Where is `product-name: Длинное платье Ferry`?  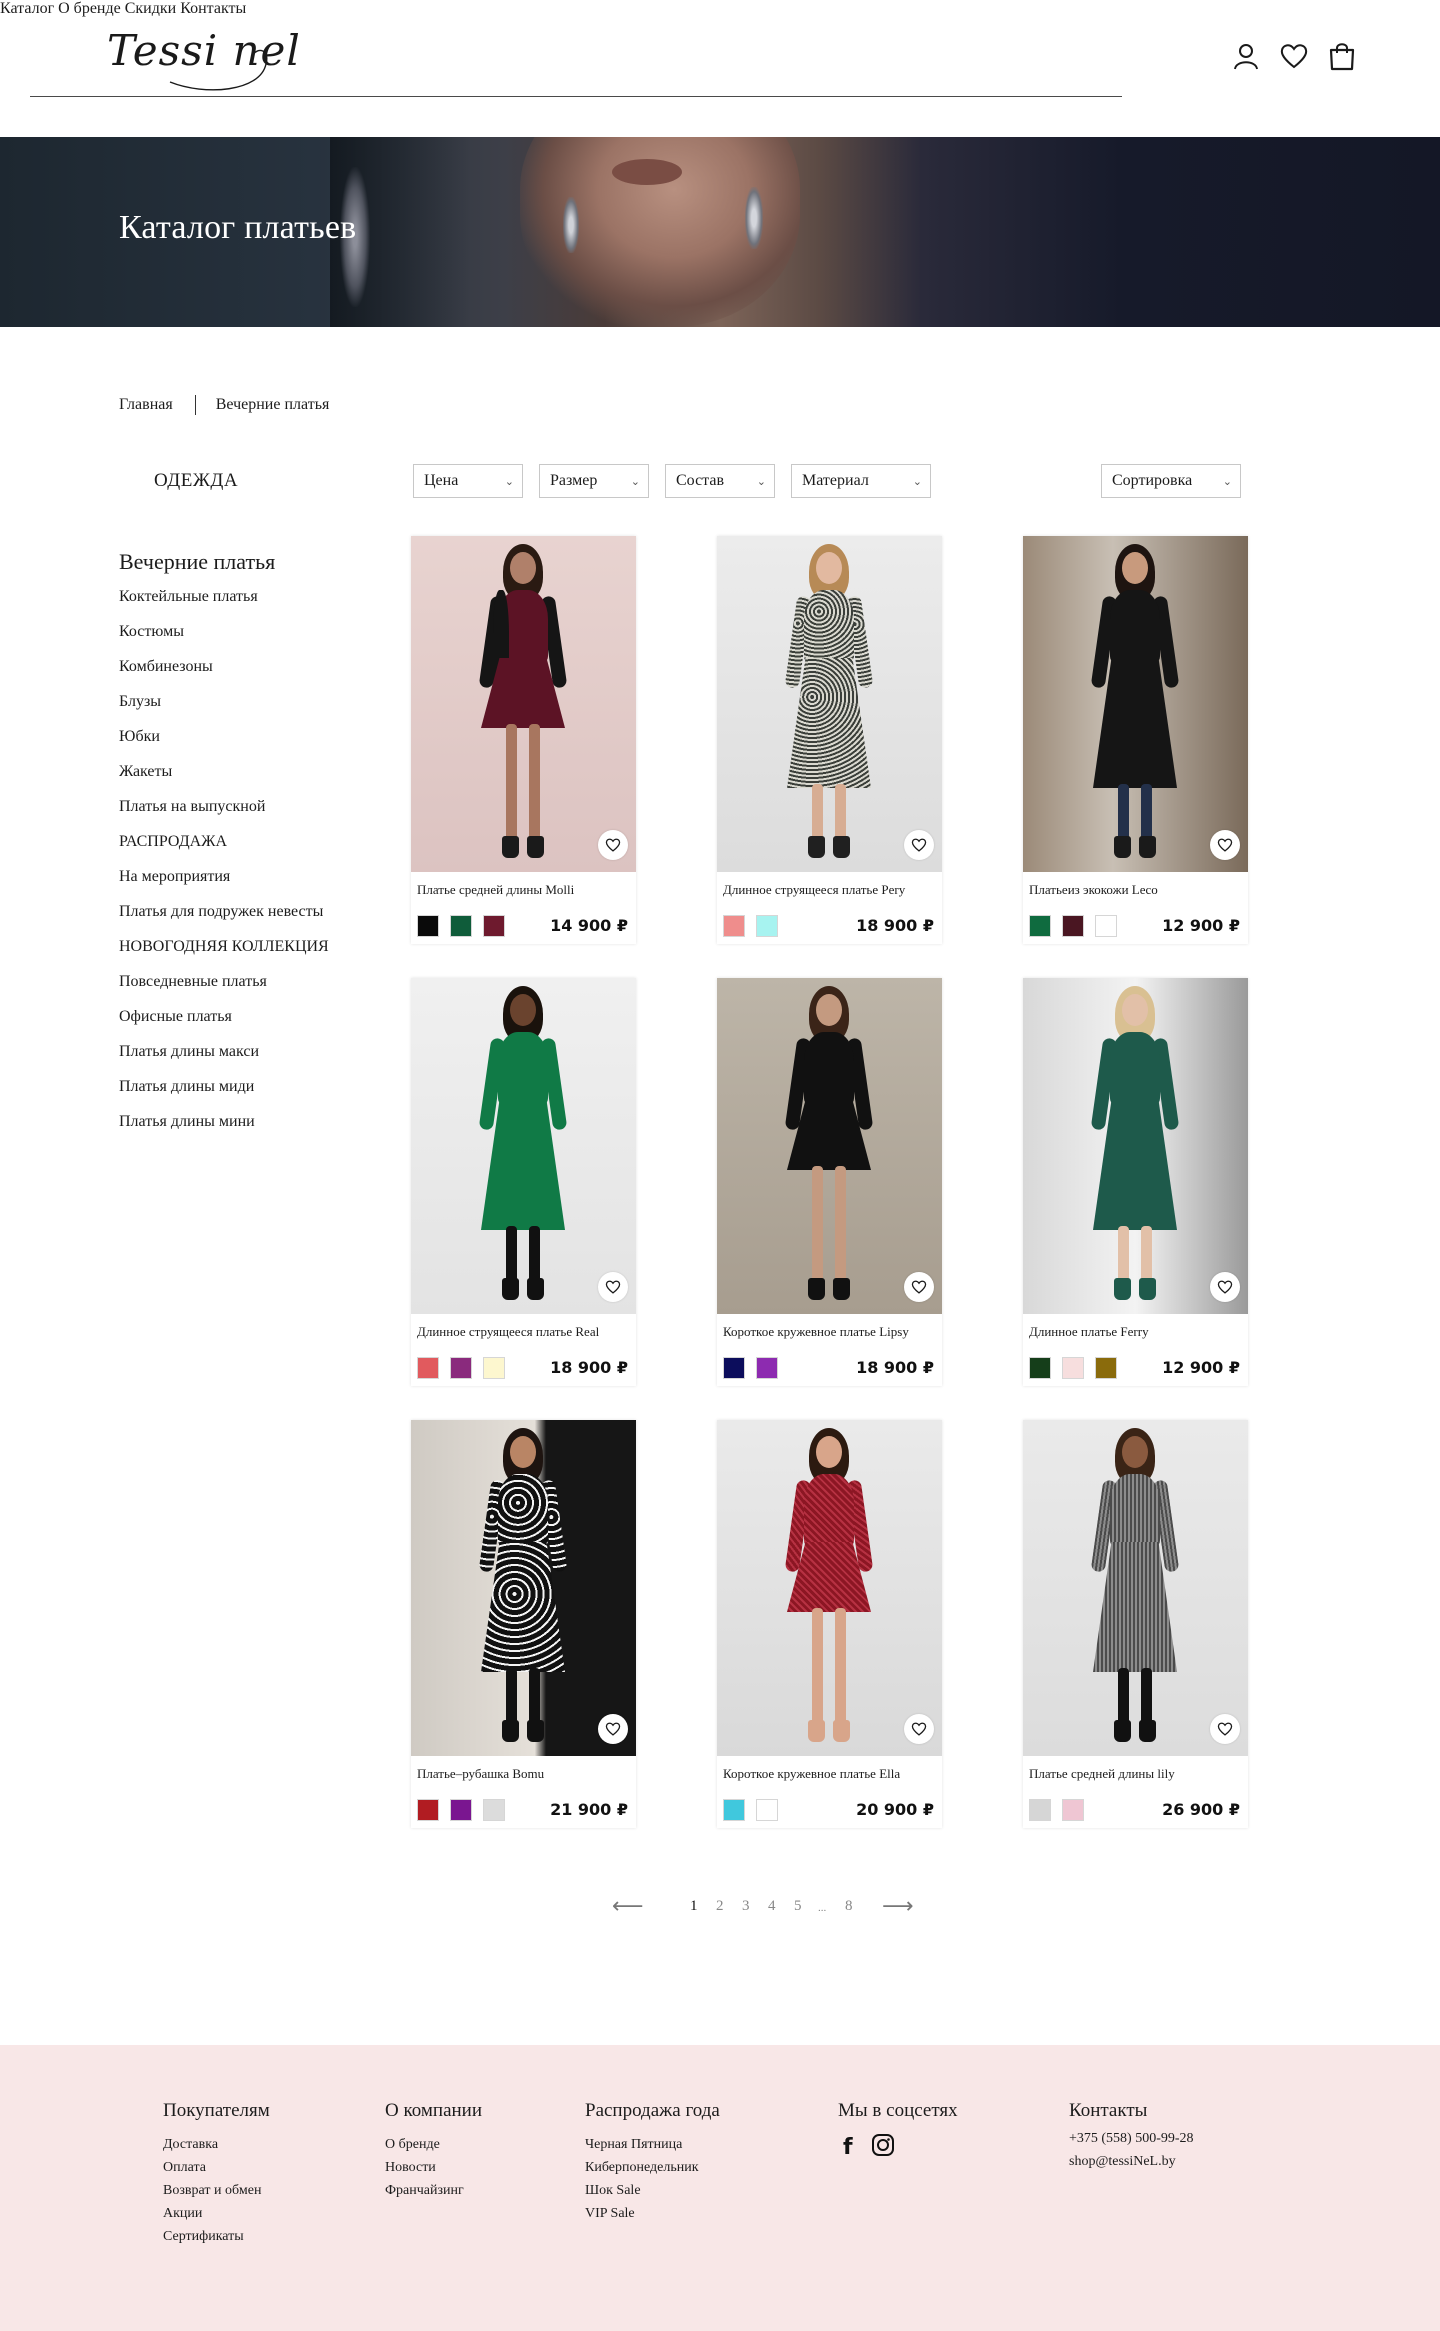
product-name: Длинное платье Ferry is located at coordinates (1089, 1332).